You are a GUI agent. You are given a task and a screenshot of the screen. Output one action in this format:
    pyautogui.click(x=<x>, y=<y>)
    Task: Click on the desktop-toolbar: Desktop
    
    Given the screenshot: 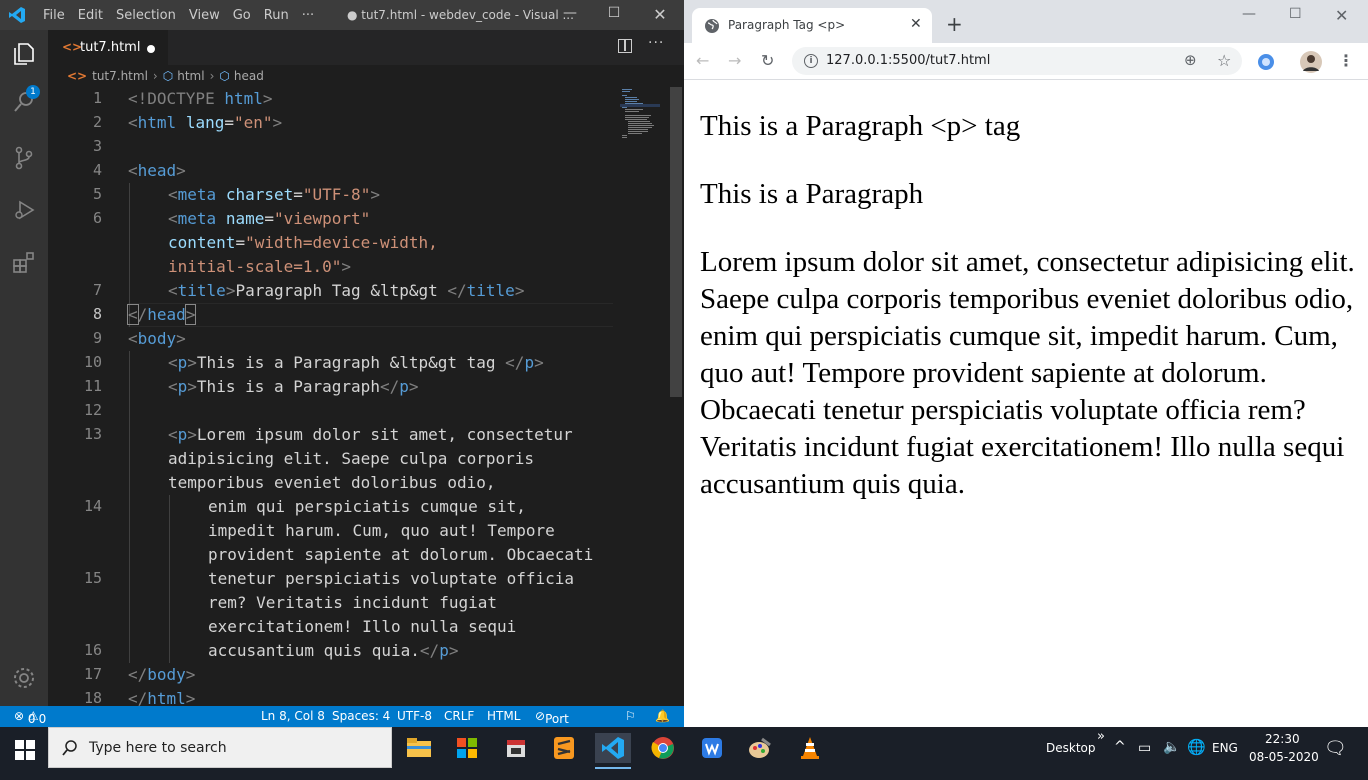 What is the action you would take?
    pyautogui.click(x=1071, y=748)
    